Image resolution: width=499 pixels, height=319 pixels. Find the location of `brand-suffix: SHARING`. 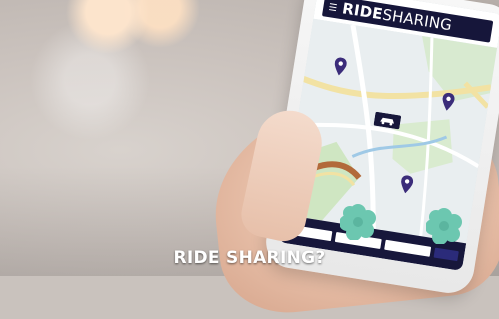

brand-suffix: SHARING is located at coordinates (417, 20).